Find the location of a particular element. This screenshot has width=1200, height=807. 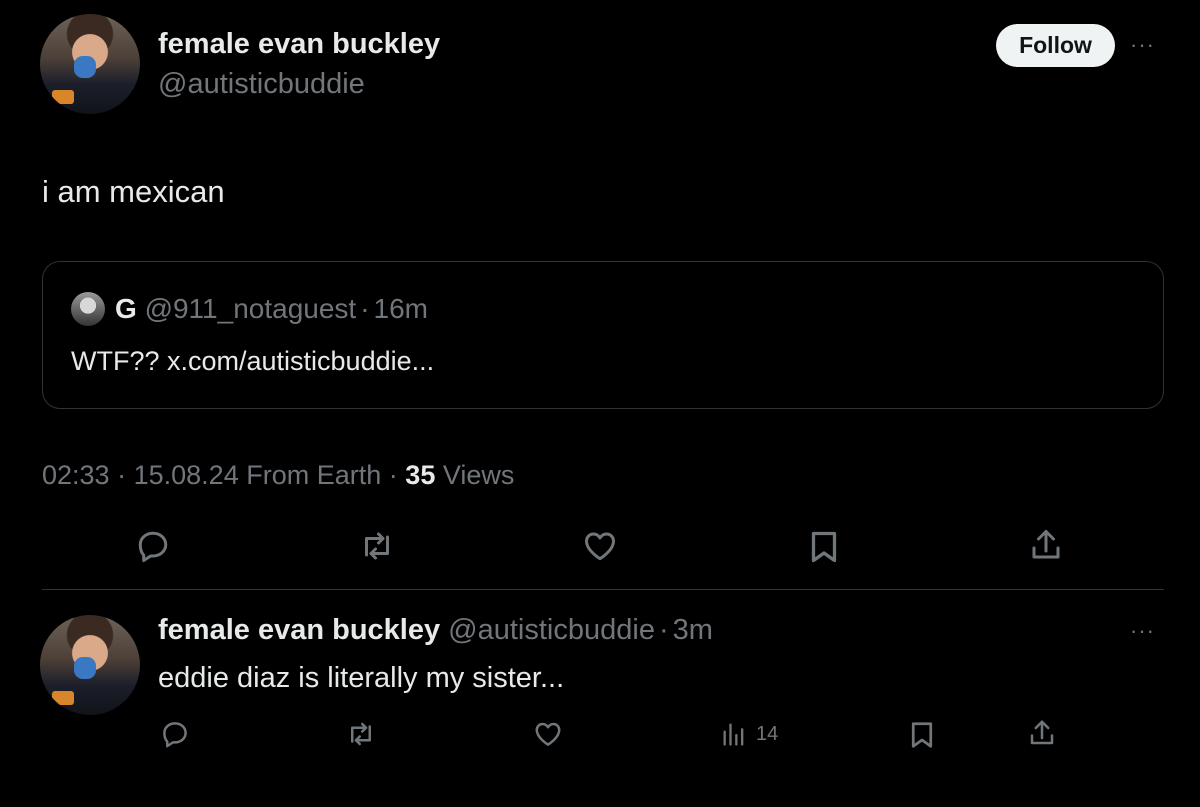

tweet-time: 02:33 is located at coordinates (76, 475).